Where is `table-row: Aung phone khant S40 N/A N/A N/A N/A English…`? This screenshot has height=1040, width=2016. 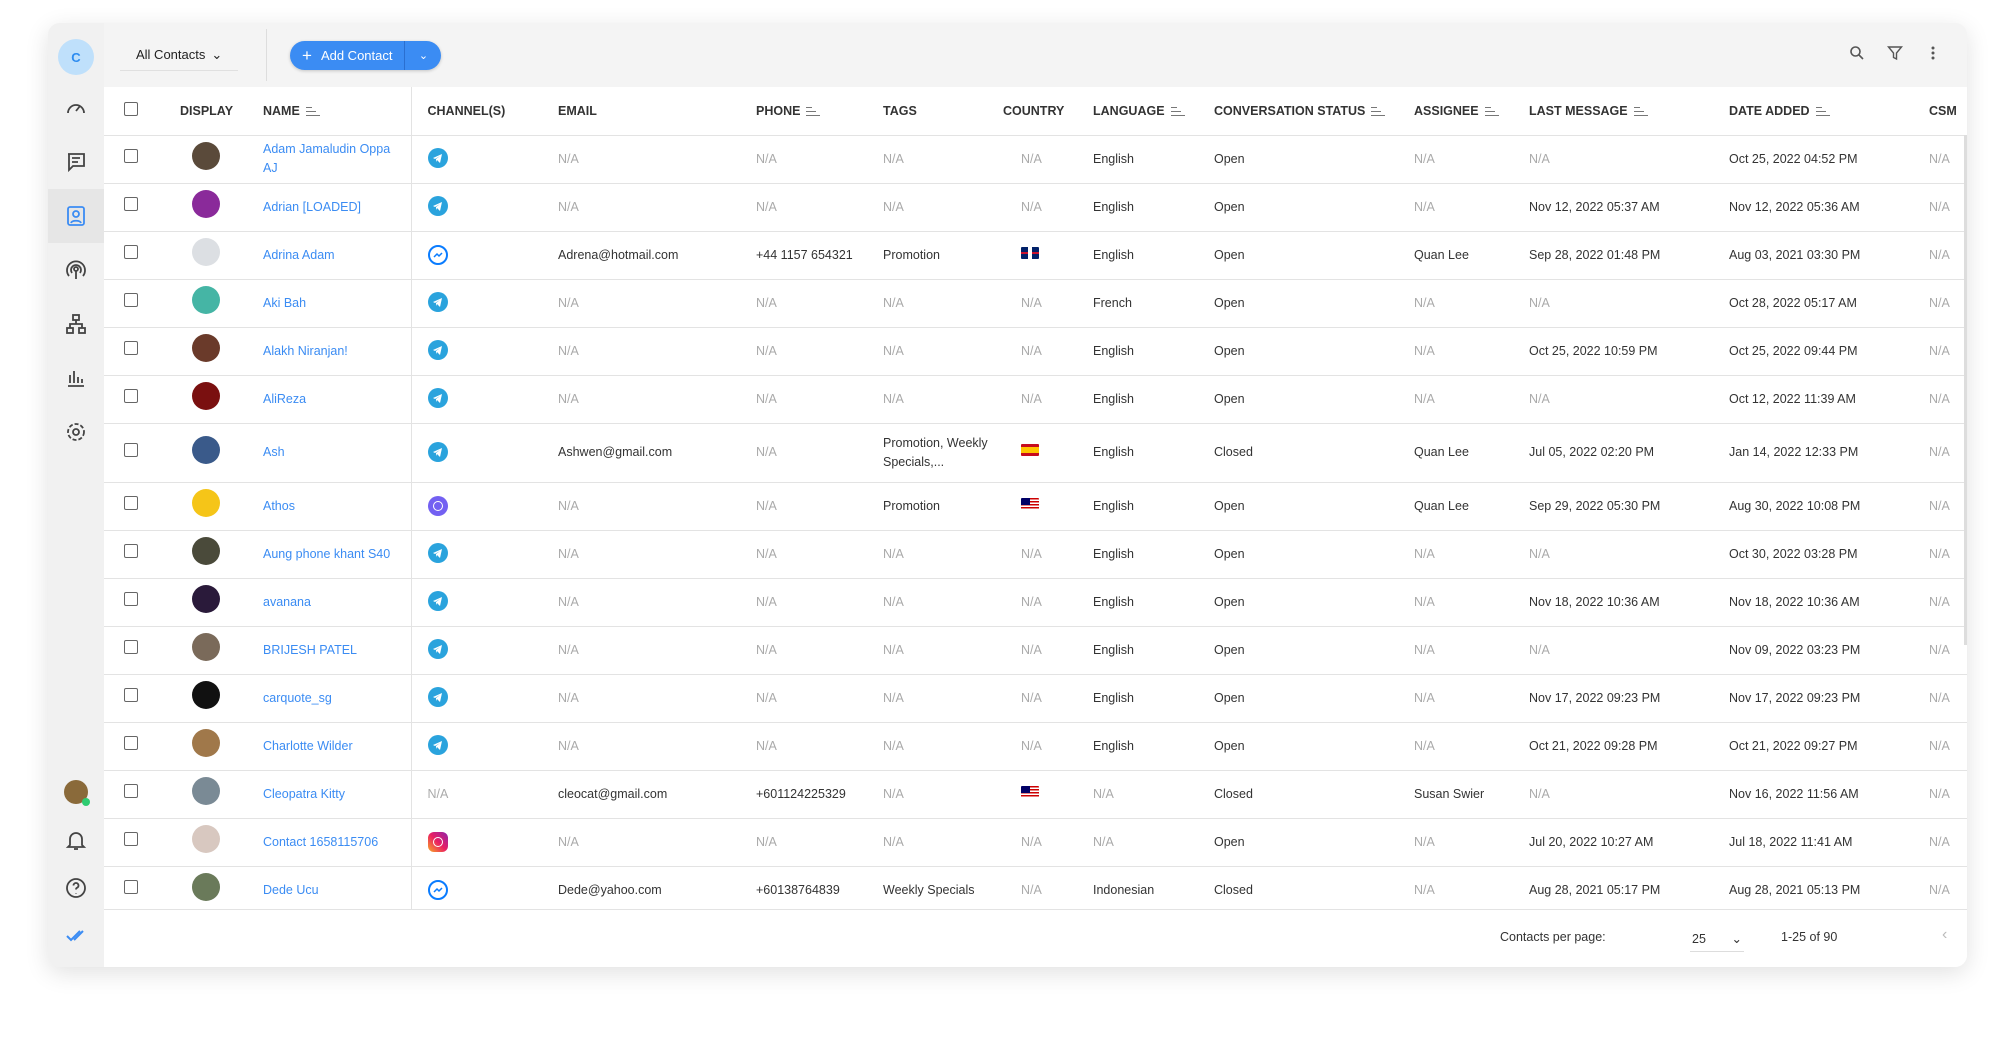 table-row: Aung phone khant S40 N/A N/A N/A N/A English… is located at coordinates (1035, 554).